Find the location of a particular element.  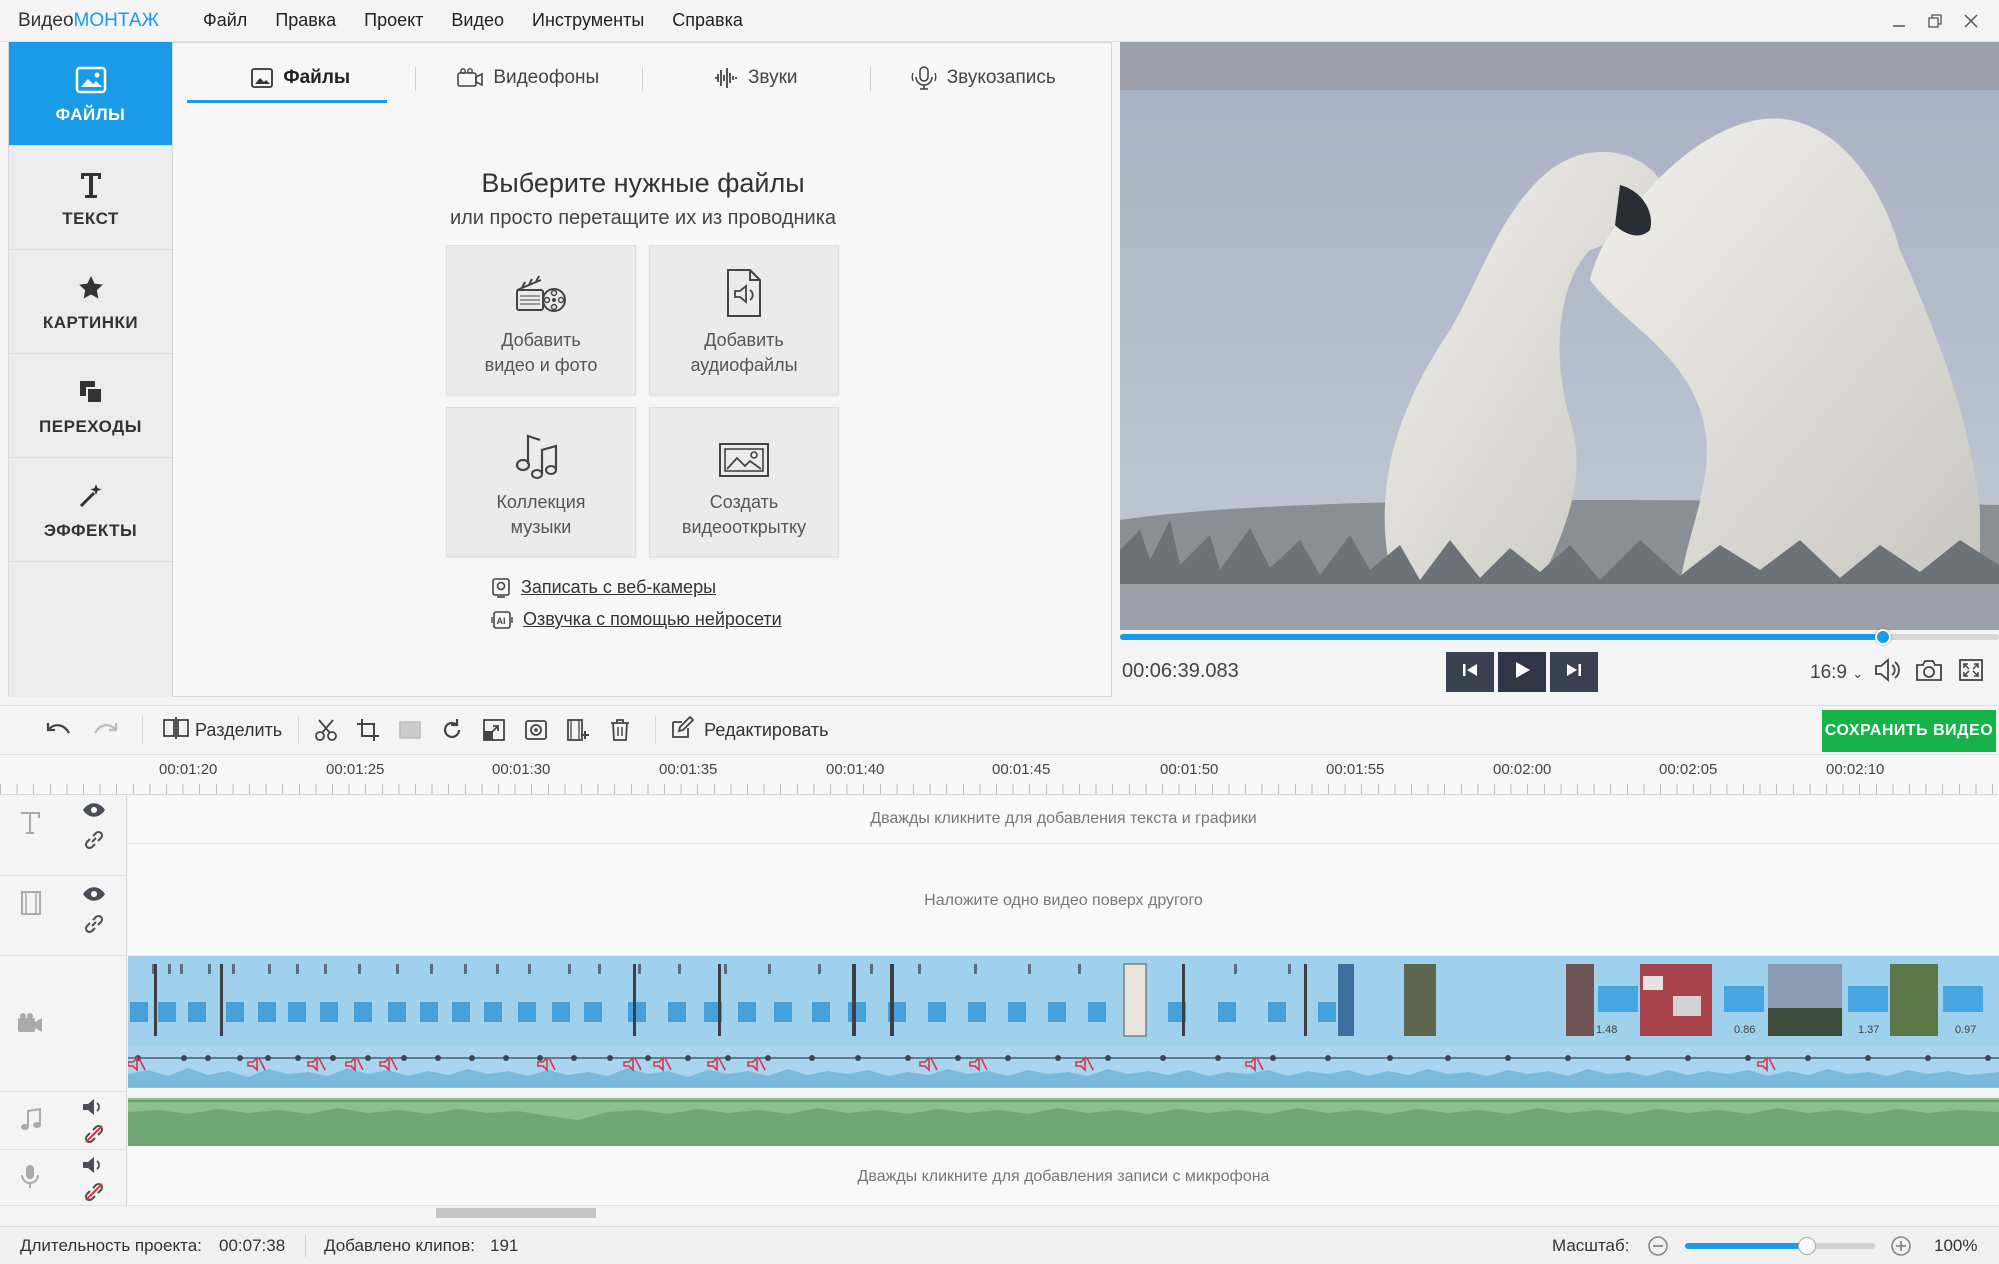

sidebar-item-label: КАРТИНКИ is located at coordinates (90, 322).